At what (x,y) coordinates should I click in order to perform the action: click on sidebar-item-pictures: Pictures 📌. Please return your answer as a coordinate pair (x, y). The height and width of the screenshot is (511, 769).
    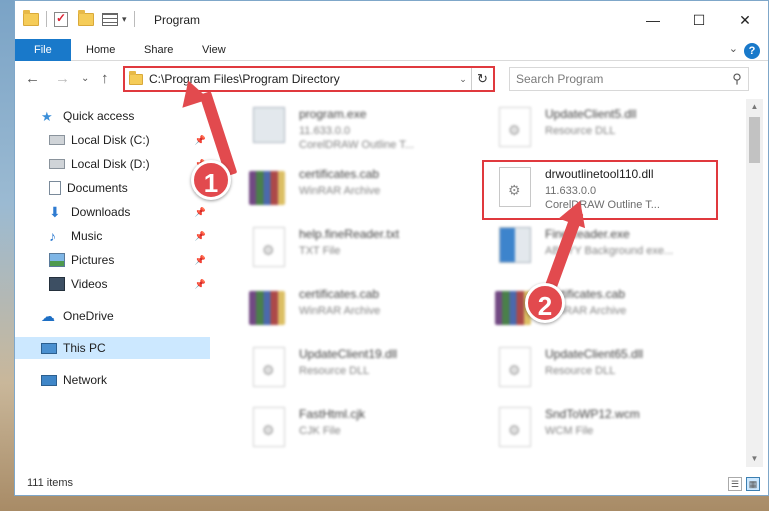
    Looking at the image, I should click on (112, 260).